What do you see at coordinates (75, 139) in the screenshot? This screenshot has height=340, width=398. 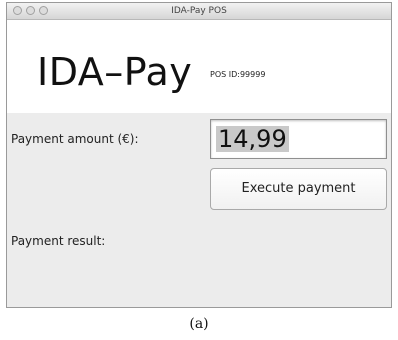 I see `payment-amount-label: Payment amount (€):` at bounding box center [75, 139].